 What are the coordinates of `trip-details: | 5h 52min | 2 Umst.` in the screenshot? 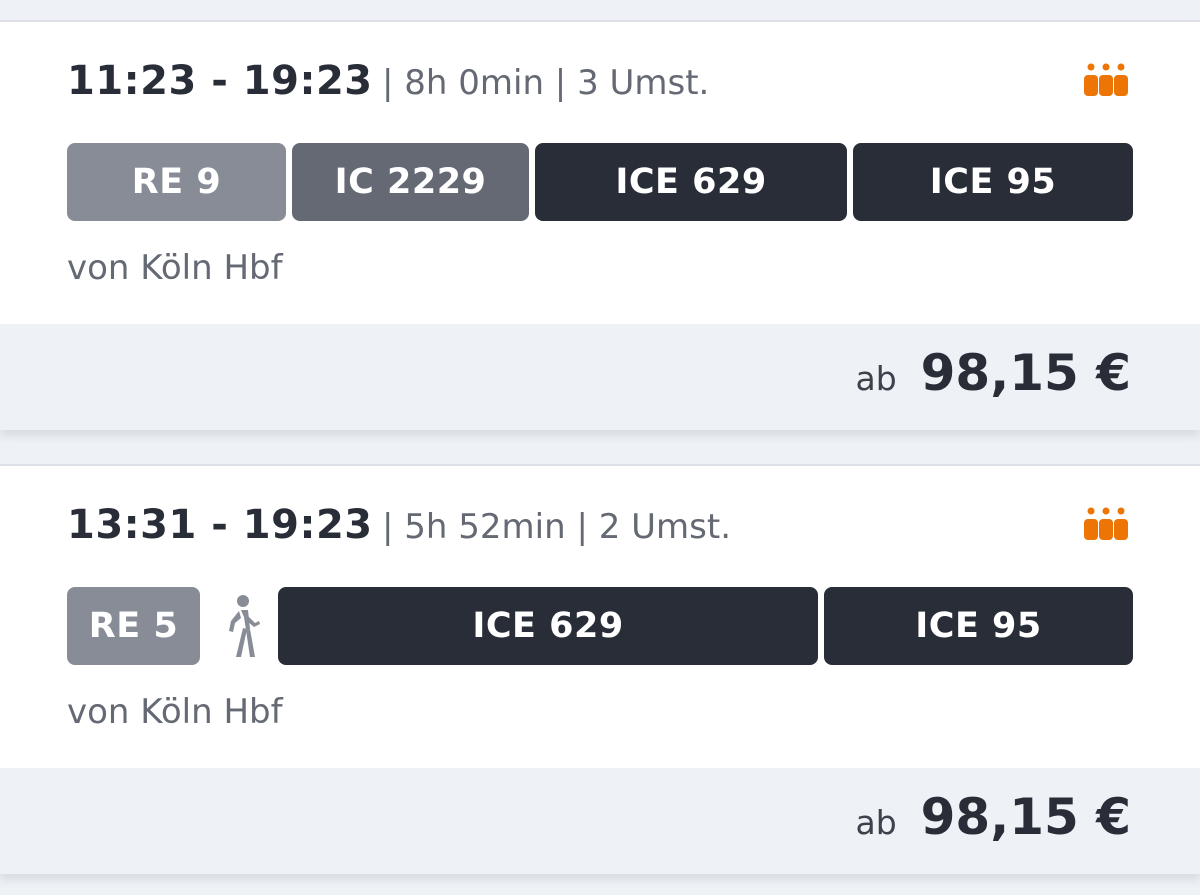 It's located at (556, 527).